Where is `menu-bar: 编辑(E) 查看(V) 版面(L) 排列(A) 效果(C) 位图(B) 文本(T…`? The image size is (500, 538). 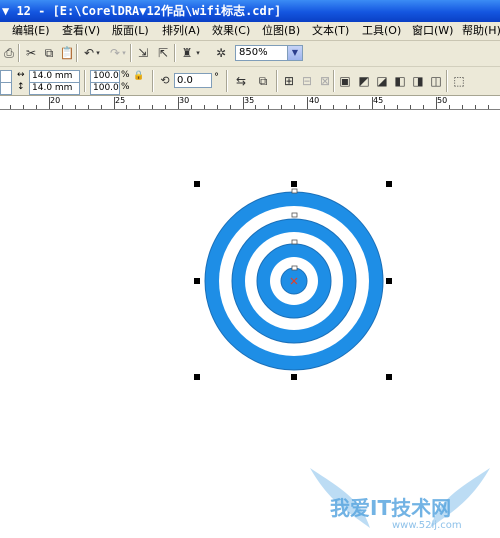
menu-bar: 编辑(E) 查看(V) 版面(L) 排列(A) 效果(C) 位图(B) 文本(T… is located at coordinates (250, 31).